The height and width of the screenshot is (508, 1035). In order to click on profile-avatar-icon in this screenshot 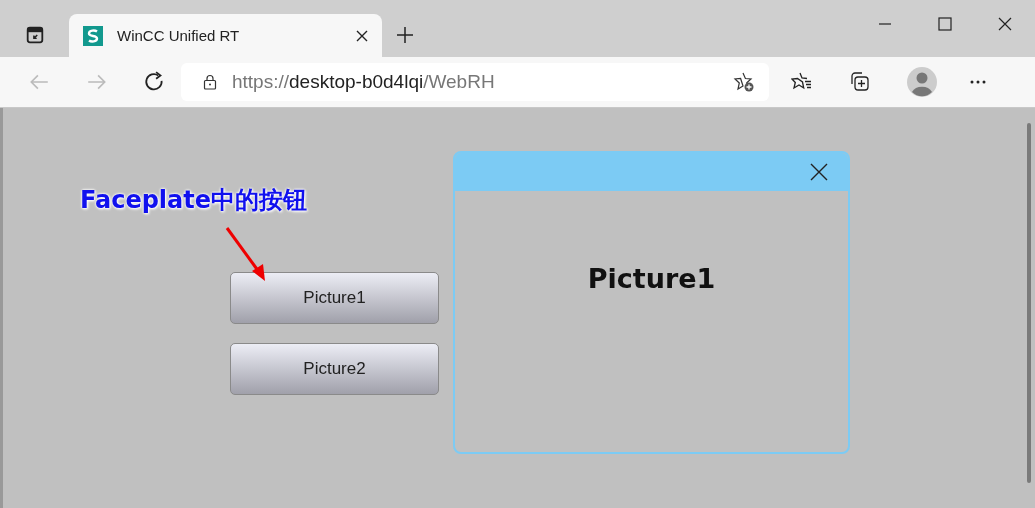, I will do `click(922, 82)`.